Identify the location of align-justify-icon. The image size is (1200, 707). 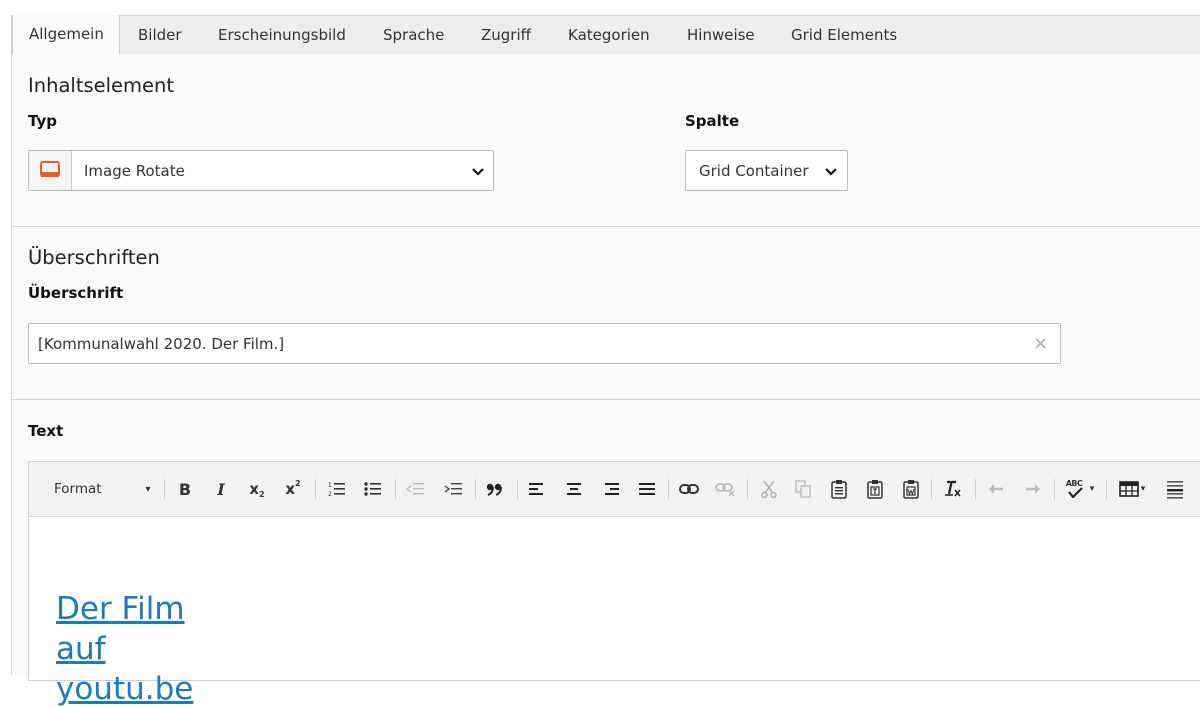
(647, 489).